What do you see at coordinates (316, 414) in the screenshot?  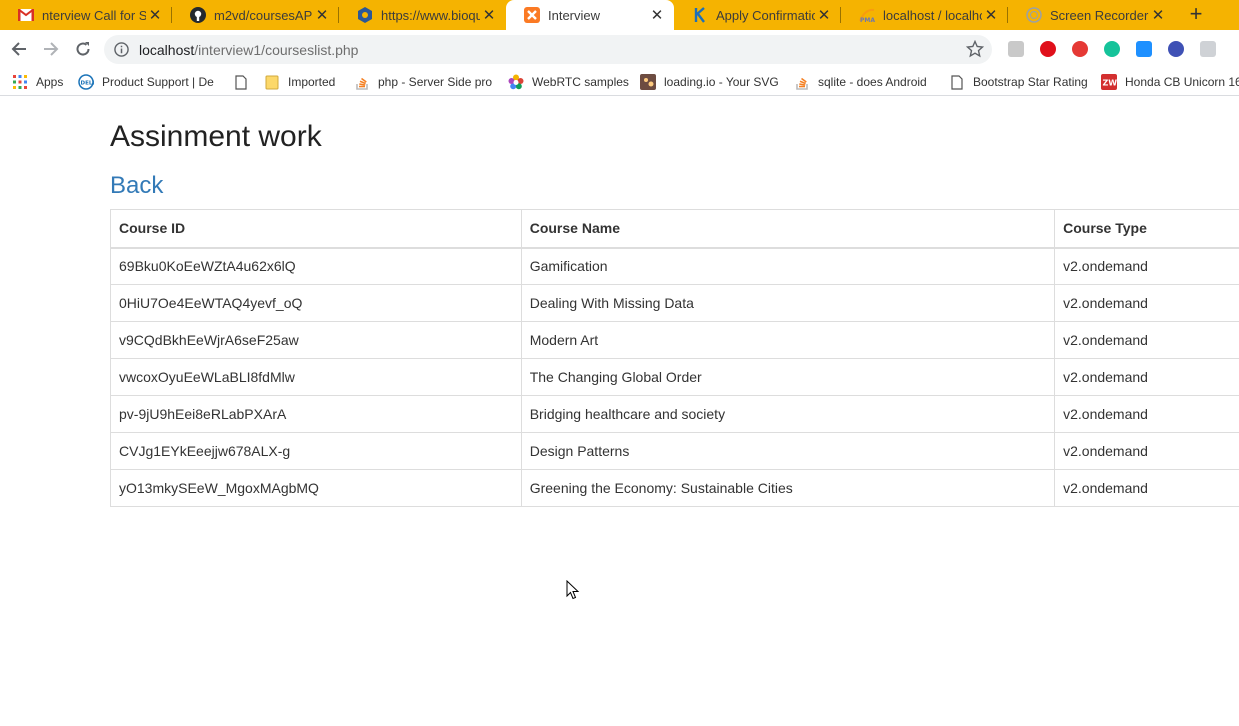 I see `course-id-cell: pv-9jU9hEei8eRLabPXArA` at bounding box center [316, 414].